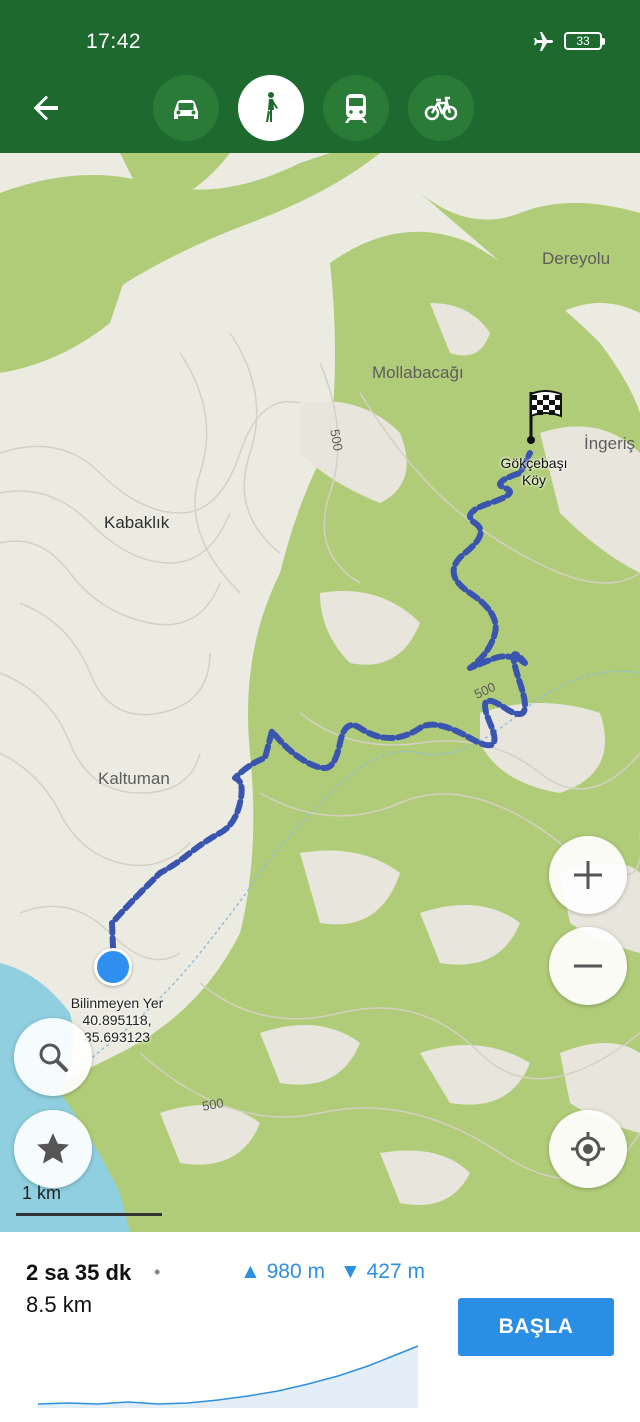  Describe the element at coordinates (534, 471) in the screenshot. I see `destination-label: Gökçebaşı Köy` at that location.